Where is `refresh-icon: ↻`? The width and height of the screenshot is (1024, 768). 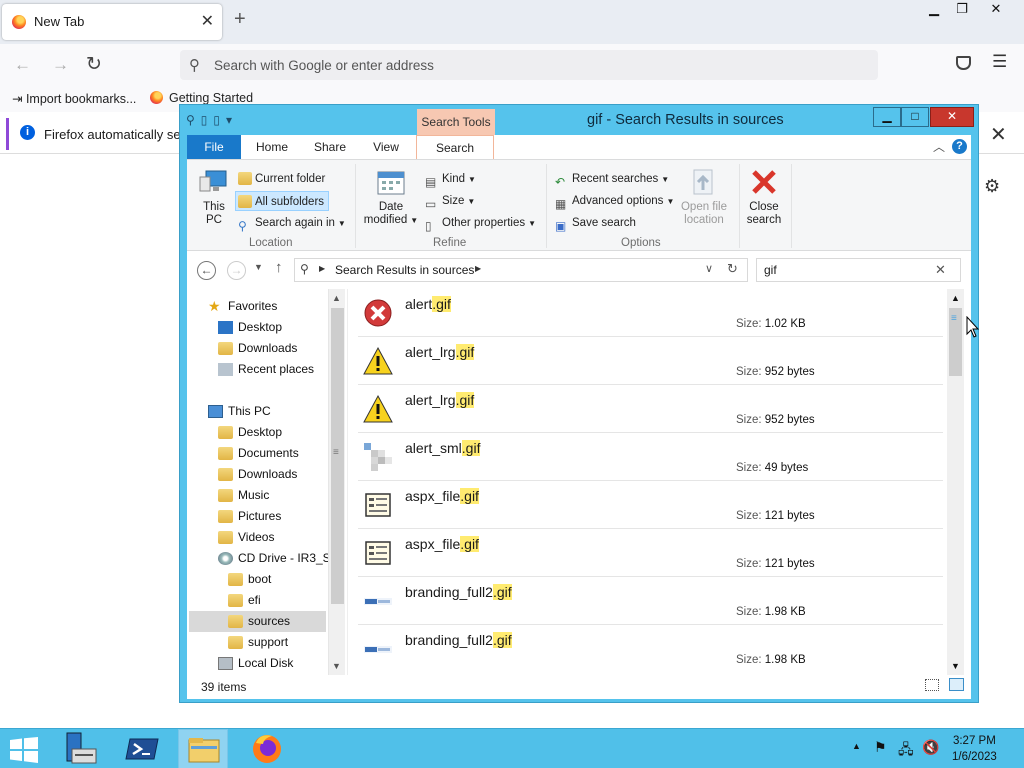
refresh-icon: ↻ is located at coordinates (732, 269).